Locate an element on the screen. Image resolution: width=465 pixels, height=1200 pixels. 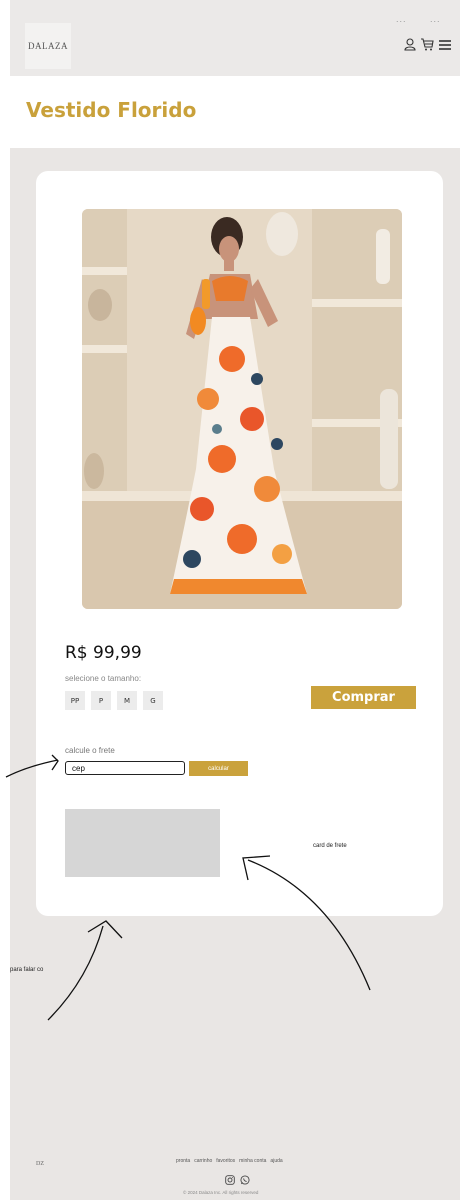
header-actions is located at coordinates (428, 44).